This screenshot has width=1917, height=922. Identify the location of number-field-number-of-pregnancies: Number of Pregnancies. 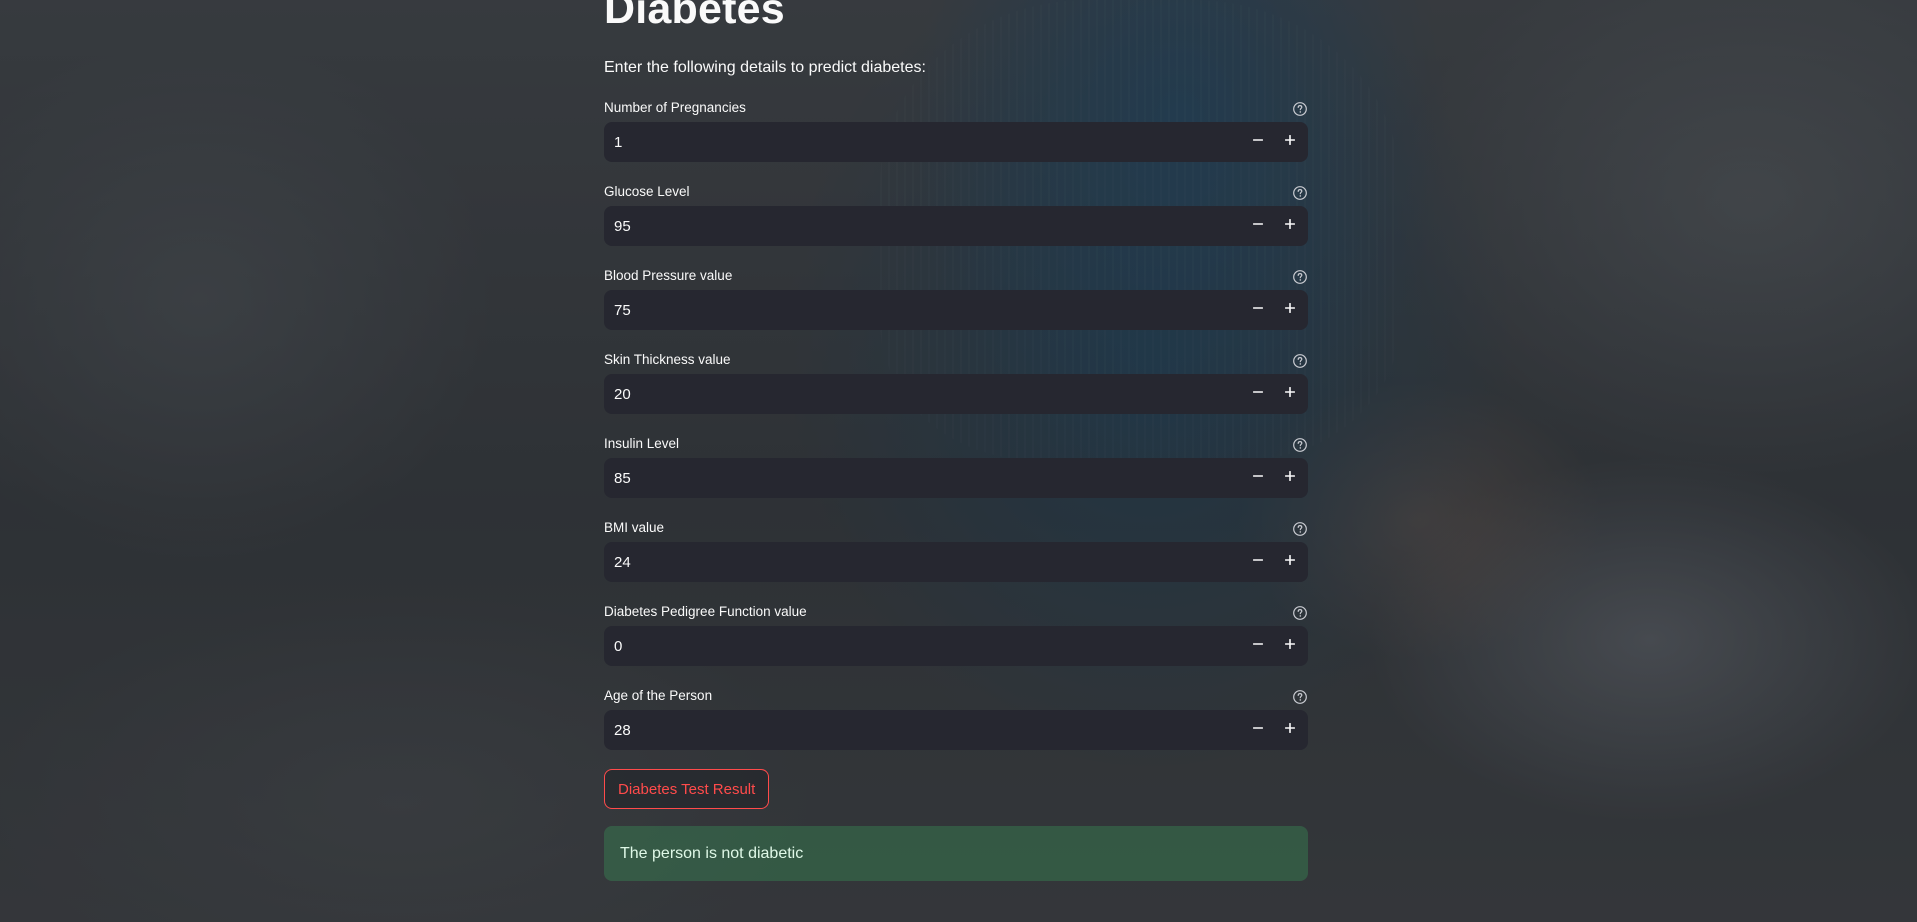
(956, 130).